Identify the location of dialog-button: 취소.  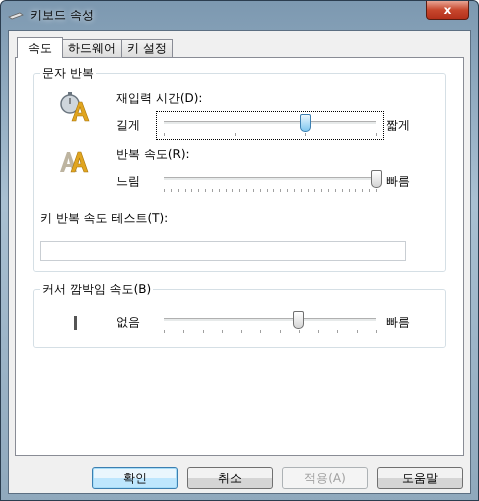
(230, 478).